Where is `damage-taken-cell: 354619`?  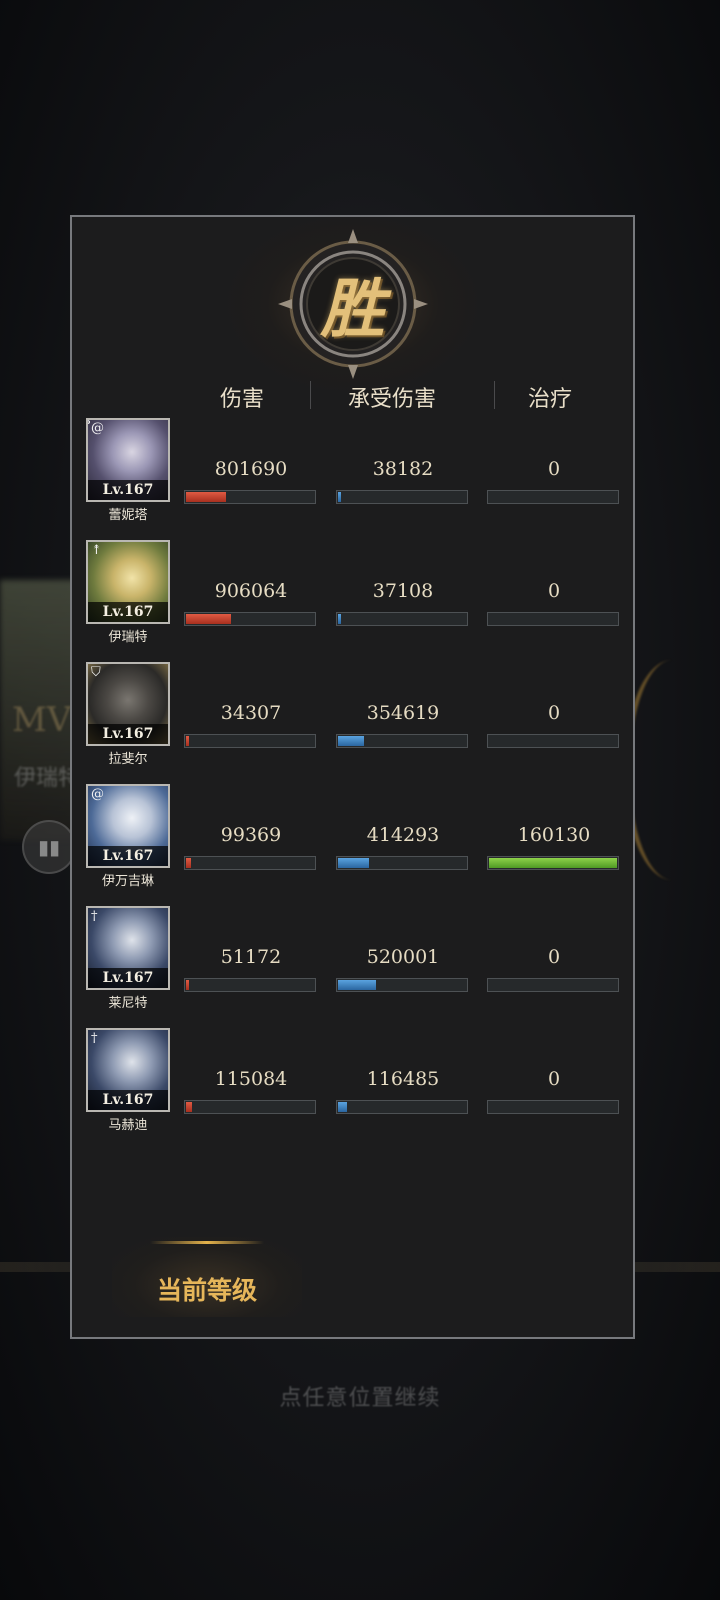
damage-taken-cell: 354619 is located at coordinates (403, 726).